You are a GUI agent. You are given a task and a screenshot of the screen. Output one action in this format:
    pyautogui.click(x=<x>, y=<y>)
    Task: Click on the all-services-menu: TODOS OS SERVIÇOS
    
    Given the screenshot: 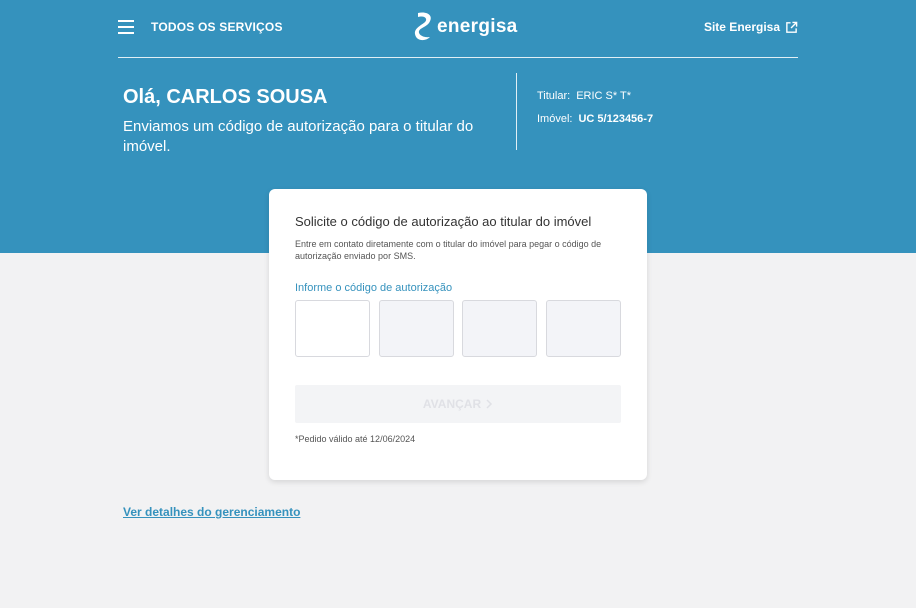 What is the action you would take?
    pyautogui.click(x=217, y=27)
    